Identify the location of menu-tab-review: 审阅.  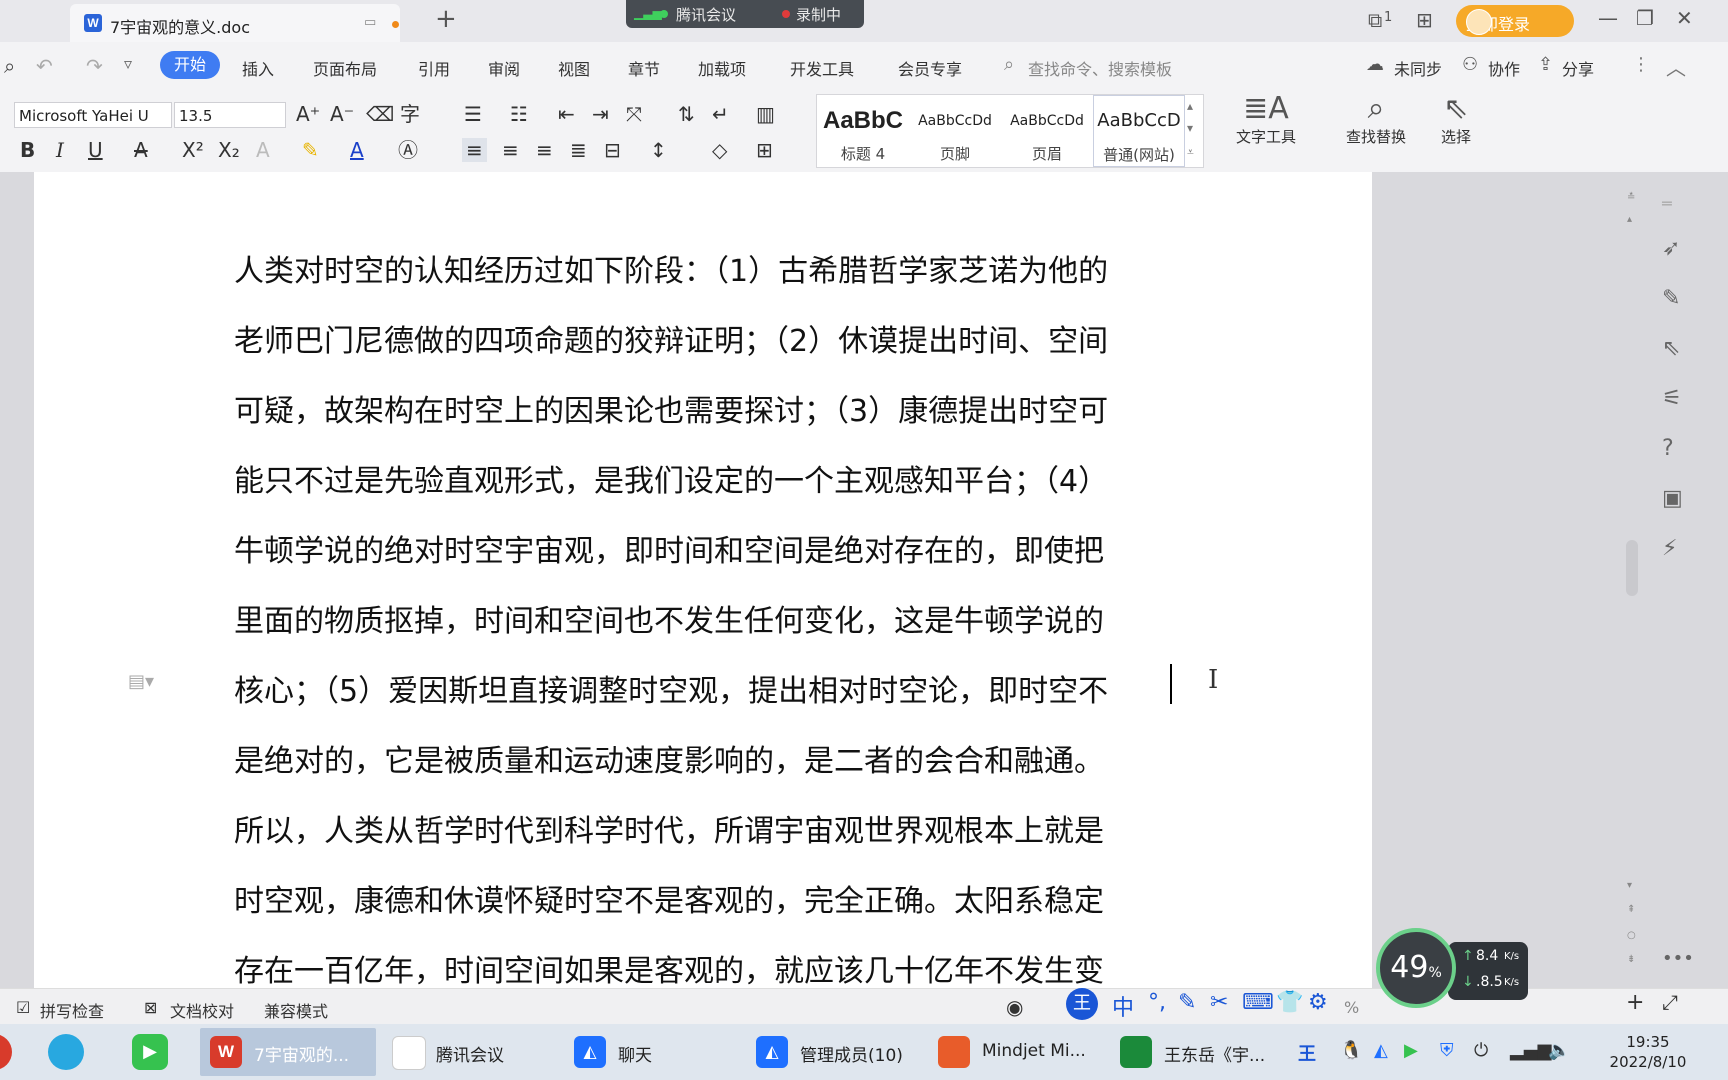
(504, 68).